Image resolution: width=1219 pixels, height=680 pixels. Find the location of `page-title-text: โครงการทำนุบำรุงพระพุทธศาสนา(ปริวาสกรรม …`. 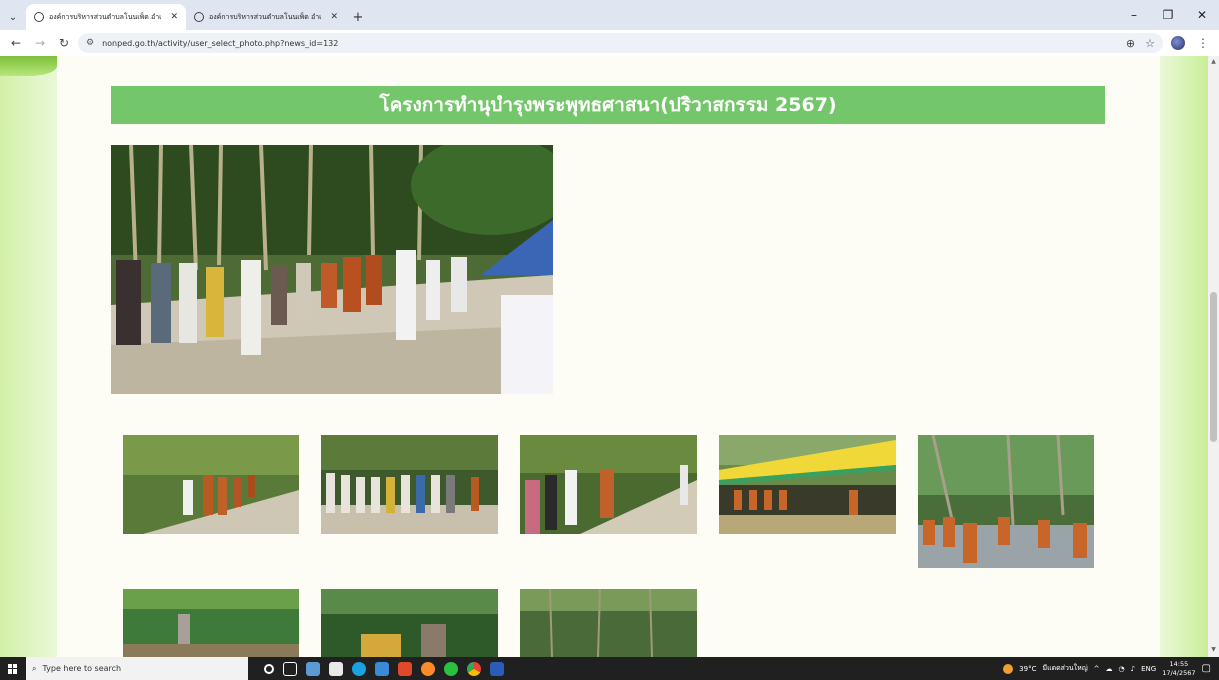

page-title-text: โครงการทำนุบำรุงพระพุทธศาสนา(ปริวาสกรรม … is located at coordinates (608, 105).